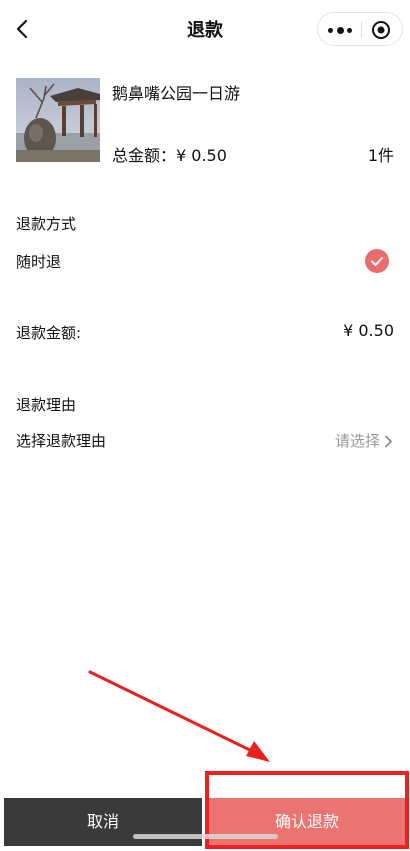  What do you see at coordinates (330, 30) in the screenshot?
I see `more-dots-icon` at bounding box center [330, 30].